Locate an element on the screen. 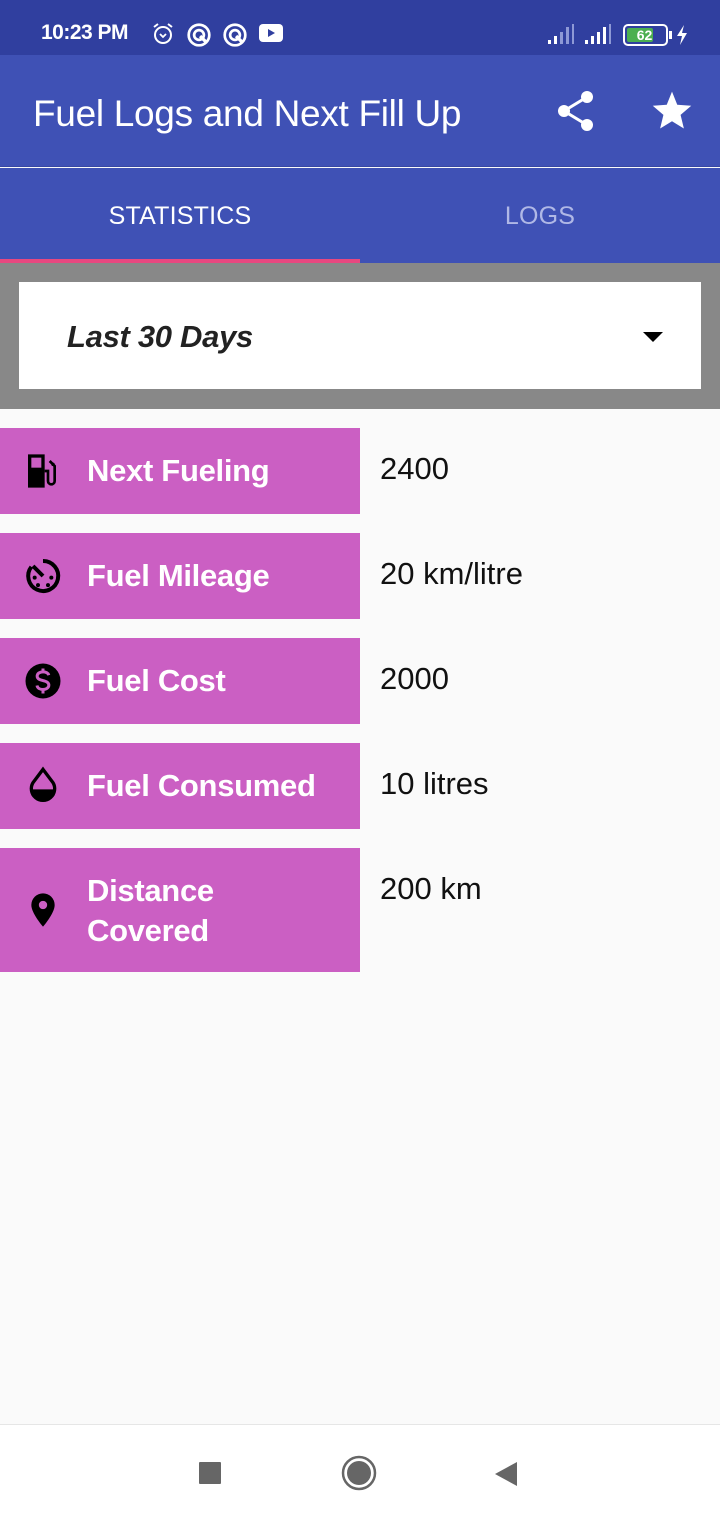 Image resolution: width=720 pixels, height=1520 pixels. speedometer-icon is located at coordinates (43, 575).